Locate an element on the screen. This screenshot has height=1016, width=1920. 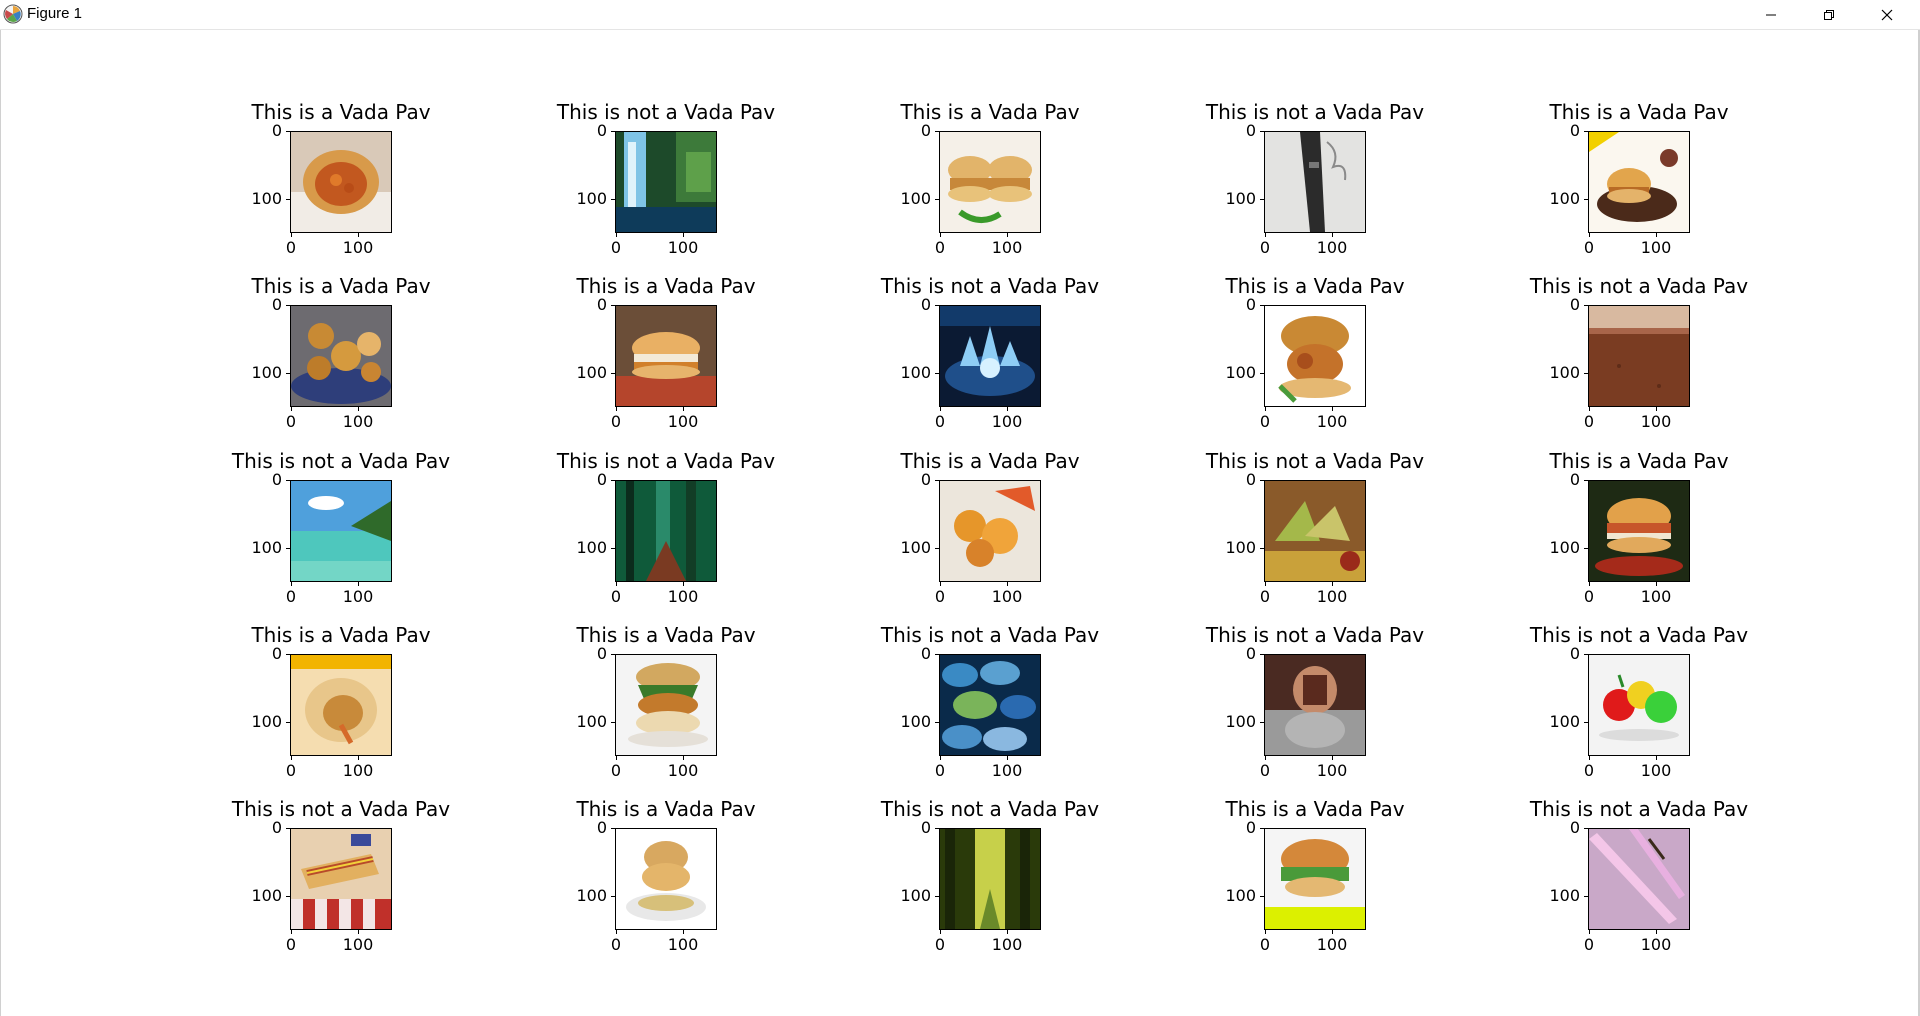
restore-icon is located at coordinates (1829, 14).